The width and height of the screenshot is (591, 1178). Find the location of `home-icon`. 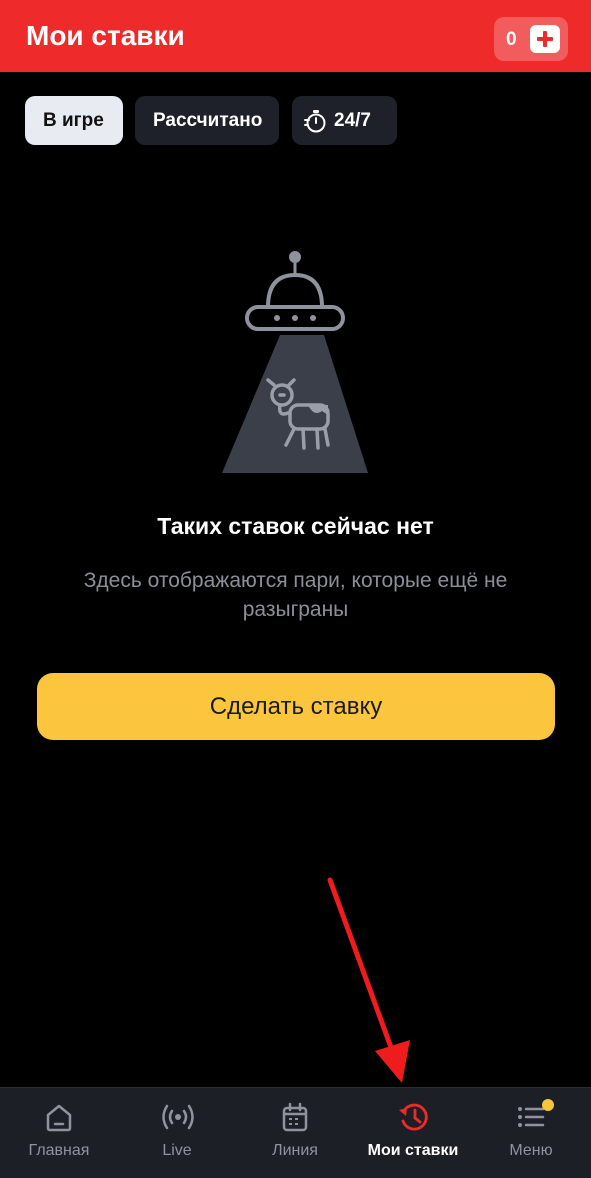

home-icon is located at coordinates (59, 1118).